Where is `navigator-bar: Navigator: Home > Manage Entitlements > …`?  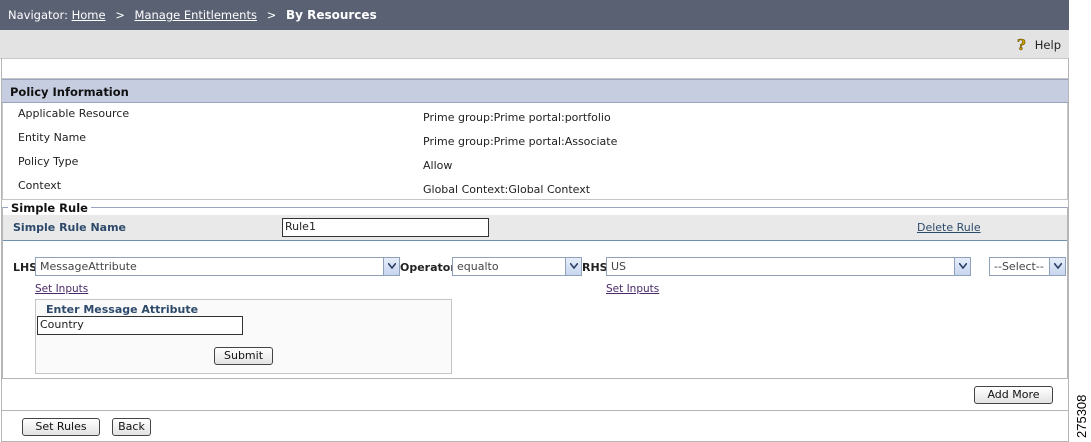 navigator-bar: Navigator: Home > Manage Entitlements > … is located at coordinates (534, 15).